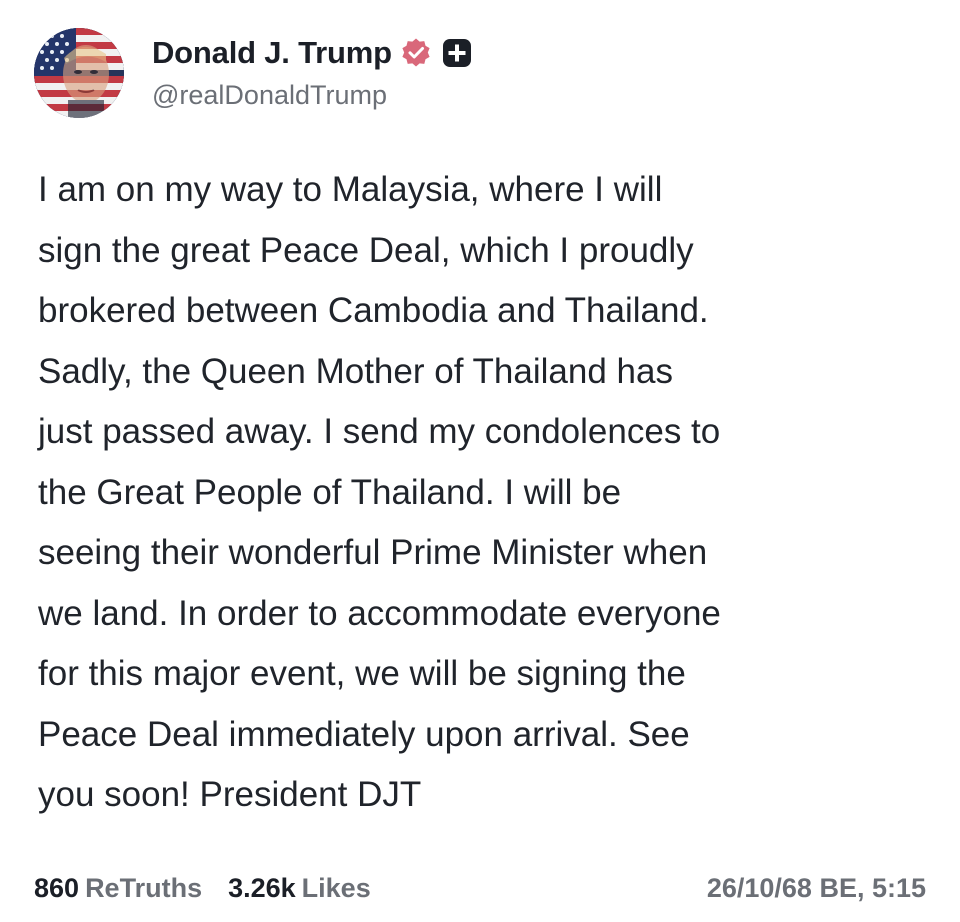 The image size is (960, 922). I want to click on display-name-row: Donald J. Trump, so click(502, 53).